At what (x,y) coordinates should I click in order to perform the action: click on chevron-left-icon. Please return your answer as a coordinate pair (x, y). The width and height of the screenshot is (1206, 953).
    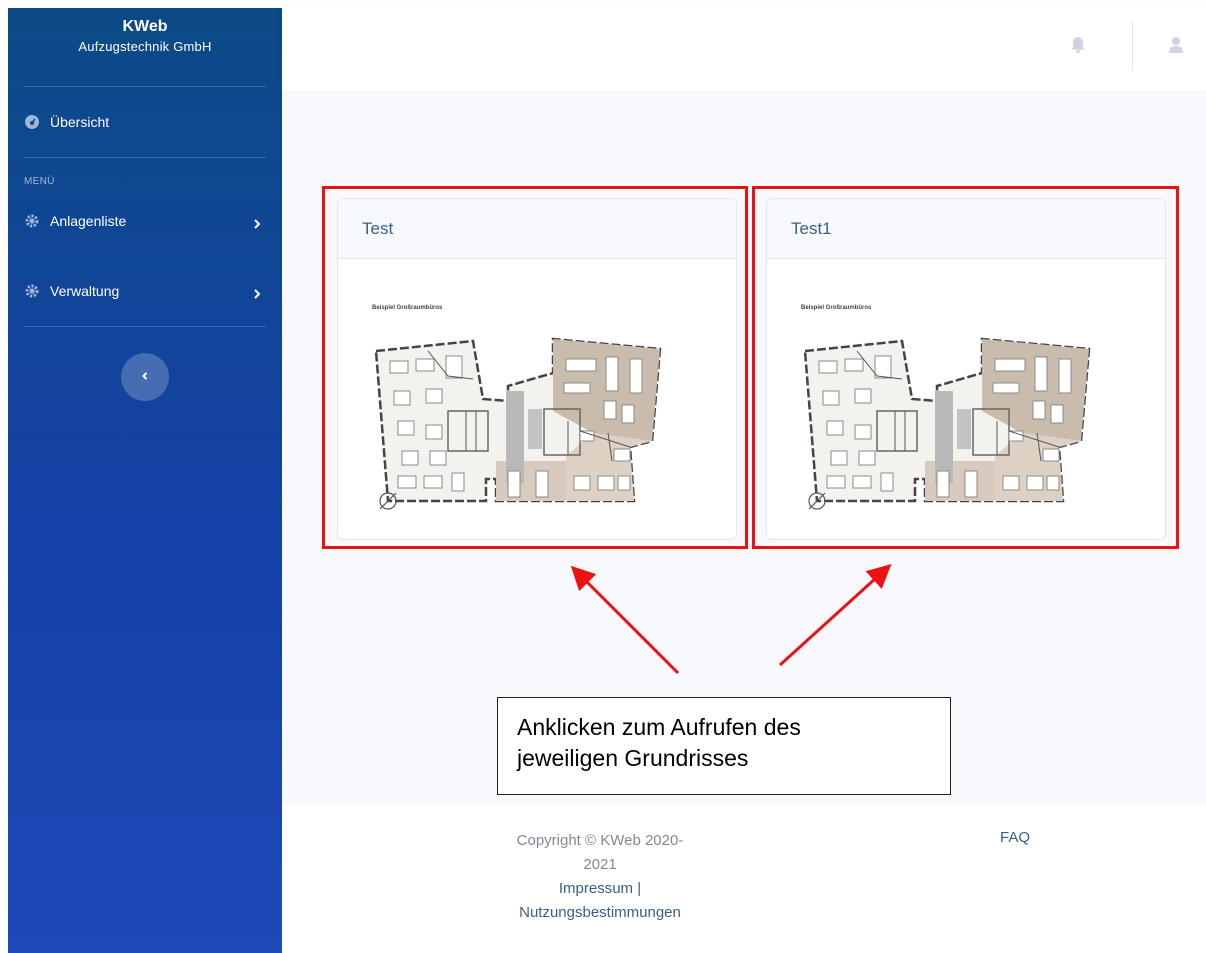
    Looking at the image, I should click on (145, 377).